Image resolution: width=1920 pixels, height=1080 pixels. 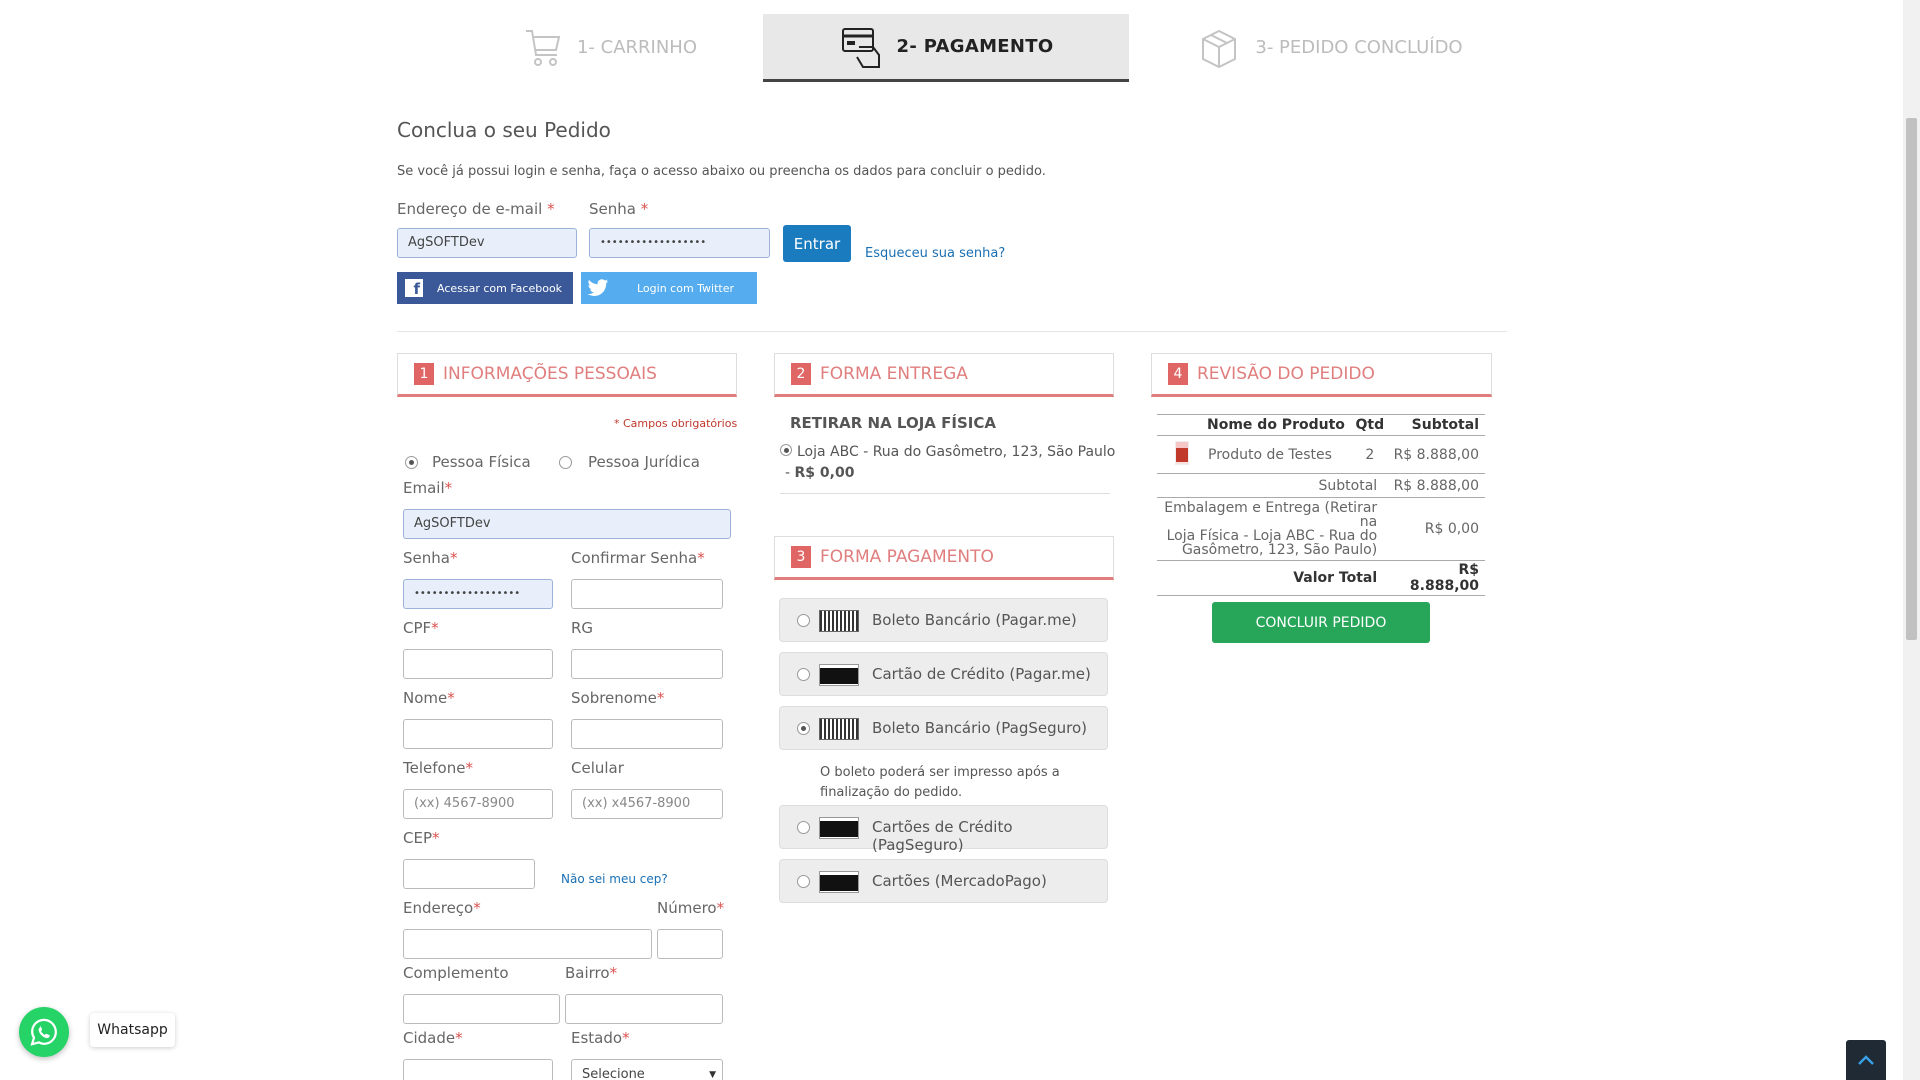 I want to click on cpf-field, so click(x=478, y=664).